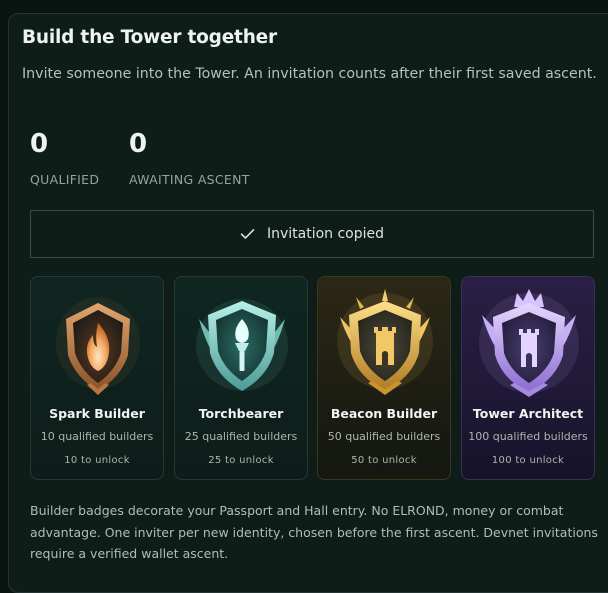 The image size is (608, 593). What do you see at coordinates (97, 436) in the screenshot?
I see `badge-requirement: 10 qualified builders` at bounding box center [97, 436].